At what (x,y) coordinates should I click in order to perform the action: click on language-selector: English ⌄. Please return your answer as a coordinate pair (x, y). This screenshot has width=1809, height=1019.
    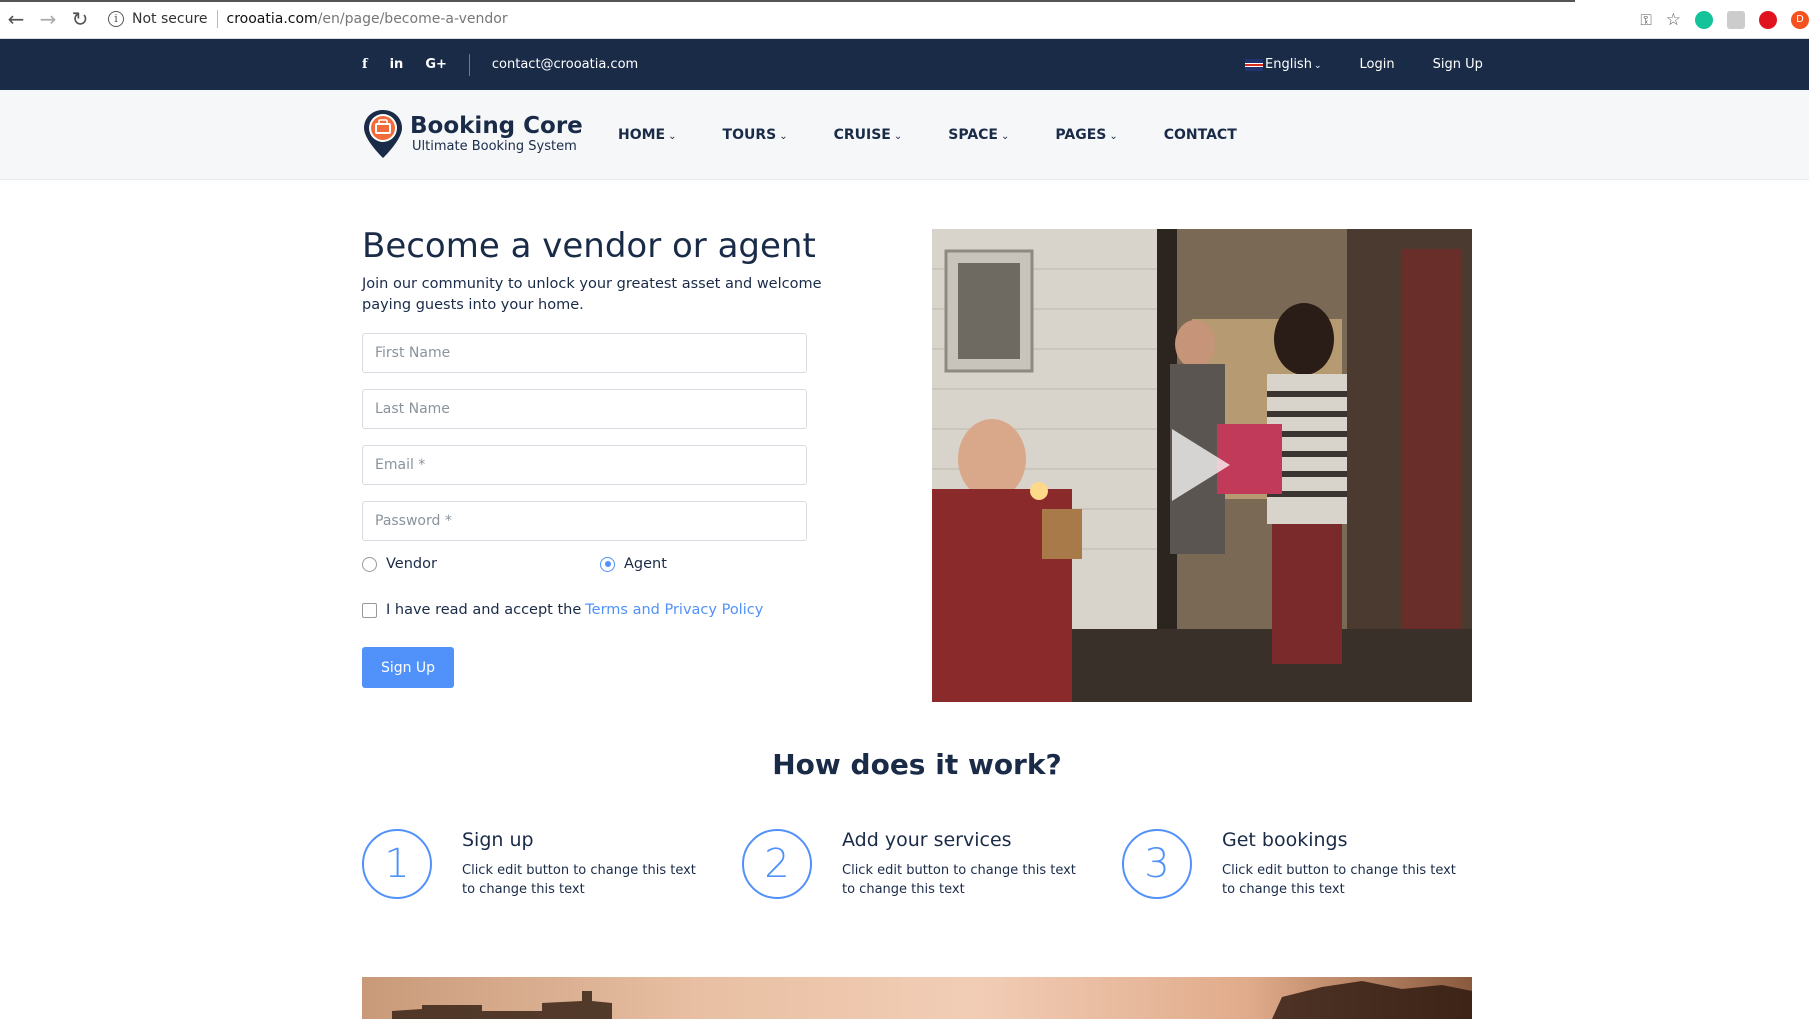
    Looking at the image, I should click on (1283, 64).